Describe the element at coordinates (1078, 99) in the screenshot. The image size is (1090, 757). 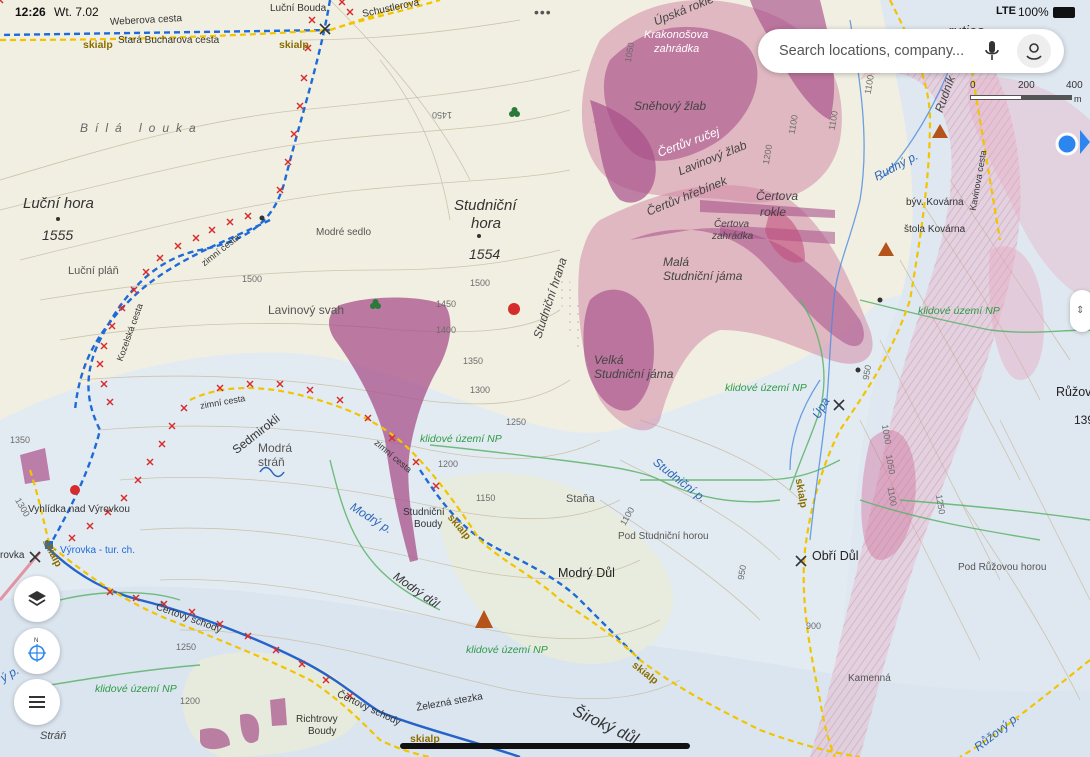
I see `scale-unit: m` at that location.